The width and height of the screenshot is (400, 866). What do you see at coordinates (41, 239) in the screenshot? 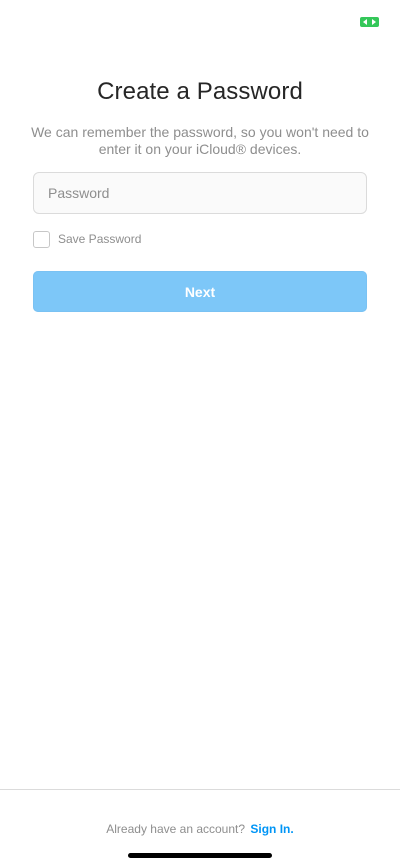
I see `save-password-checkbox` at bounding box center [41, 239].